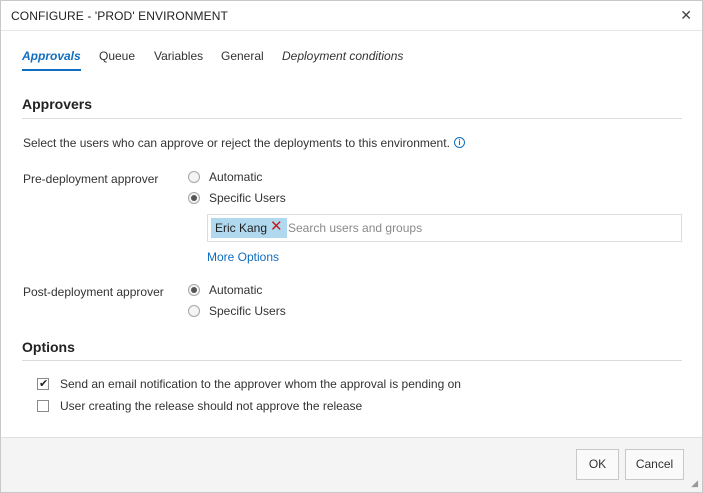 Image resolution: width=703 pixels, height=493 pixels. I want to click on tab-queue: Queue, so click(117, 56).